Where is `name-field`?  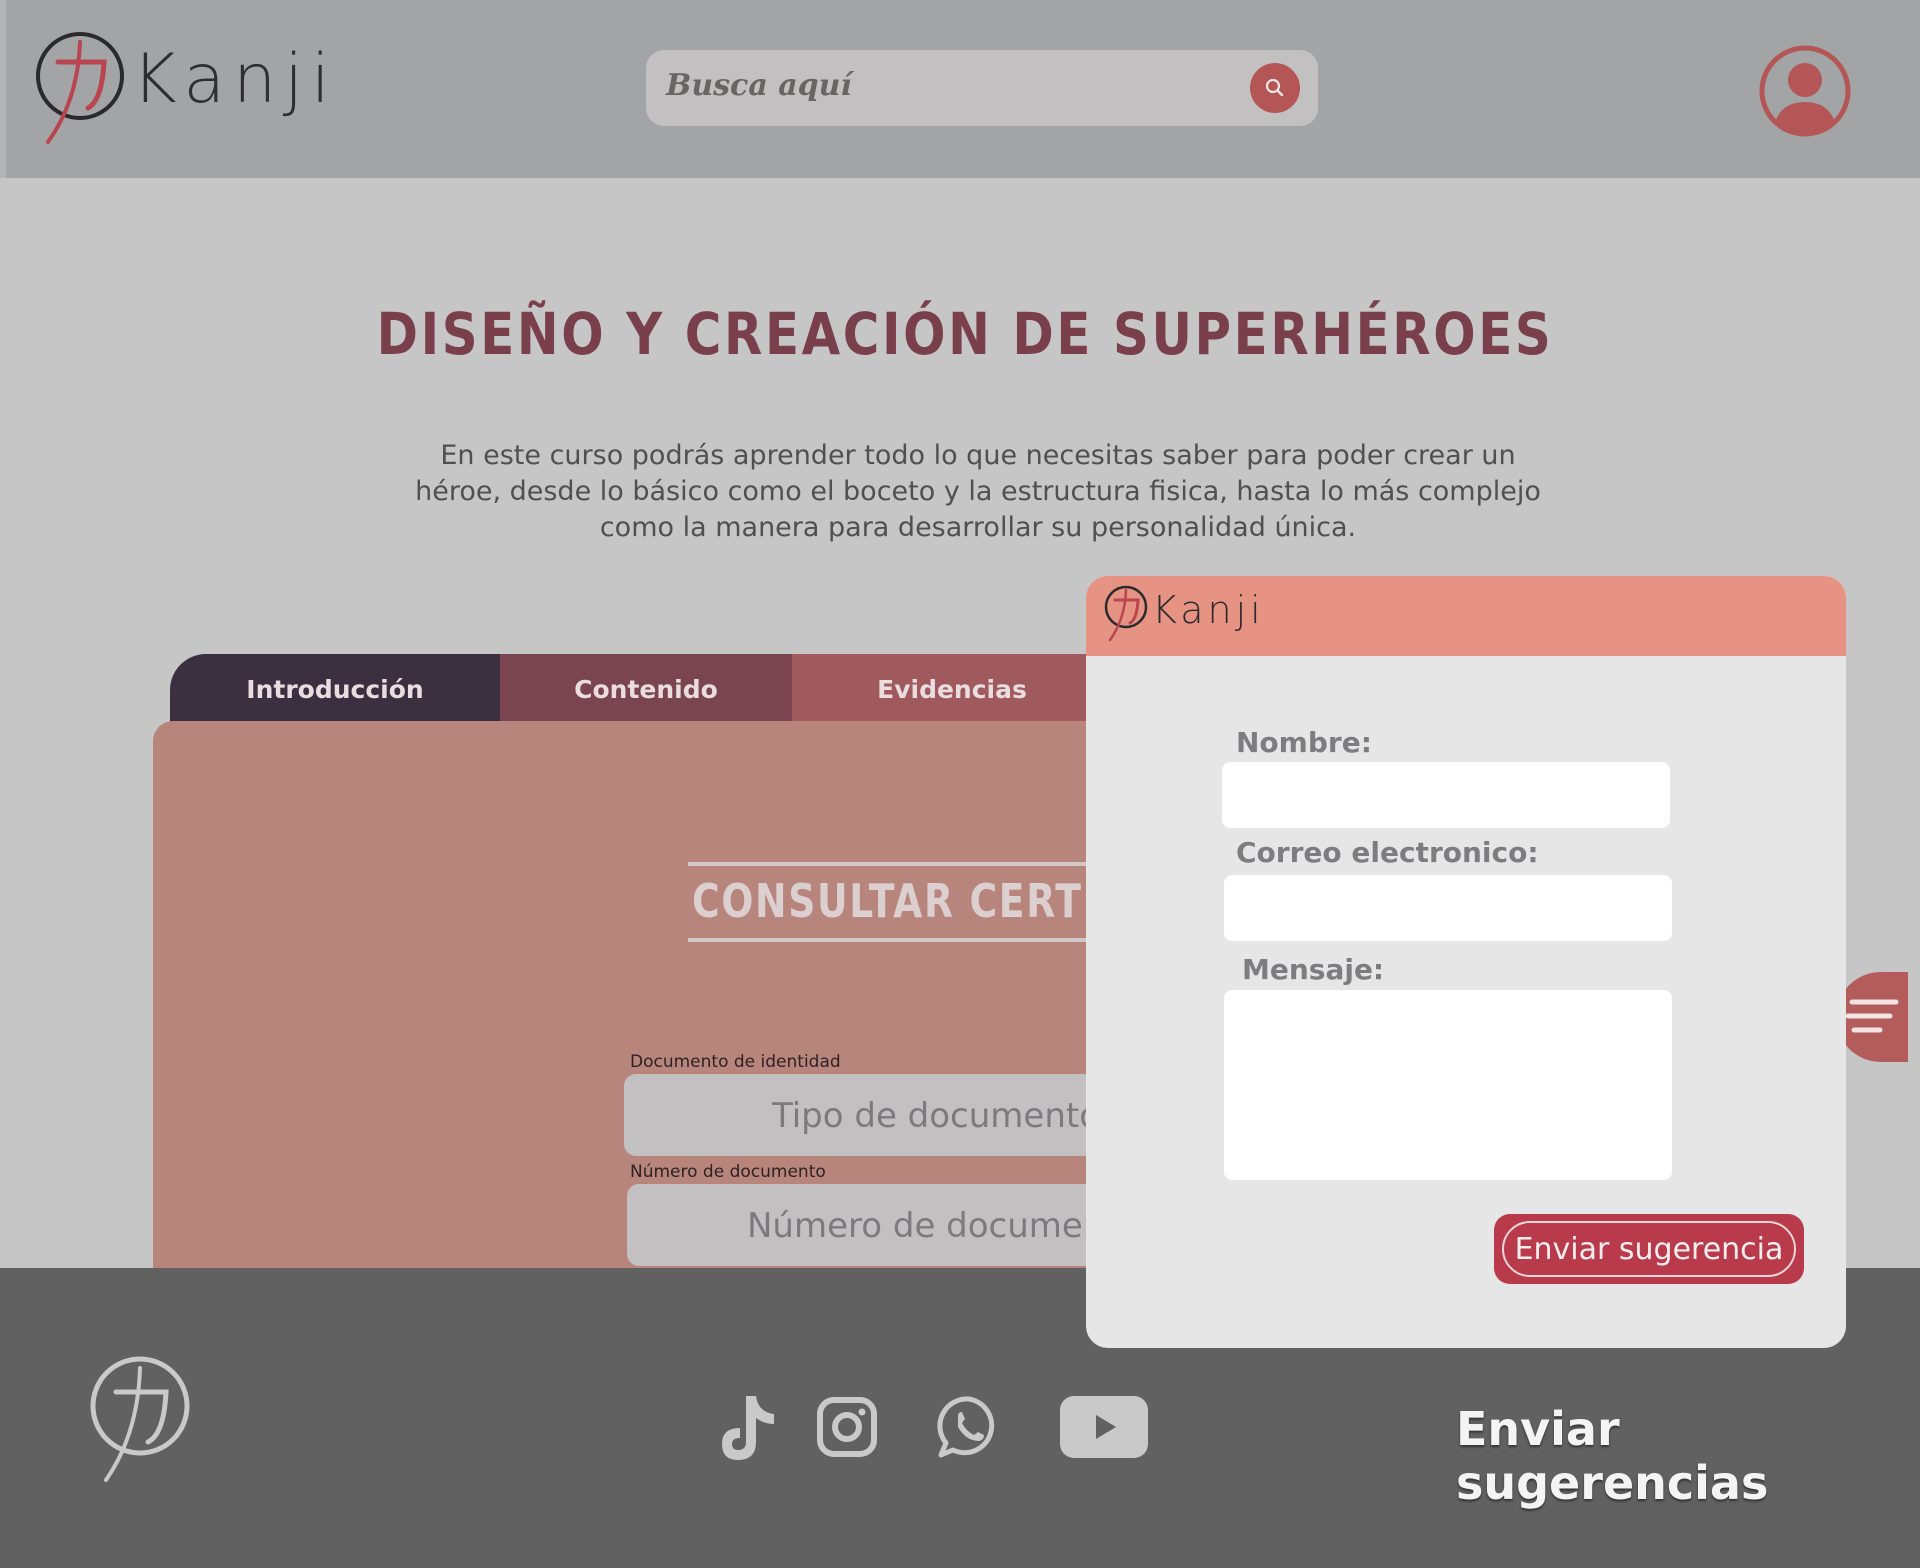 name-field is located at coordinates (1446, 795).